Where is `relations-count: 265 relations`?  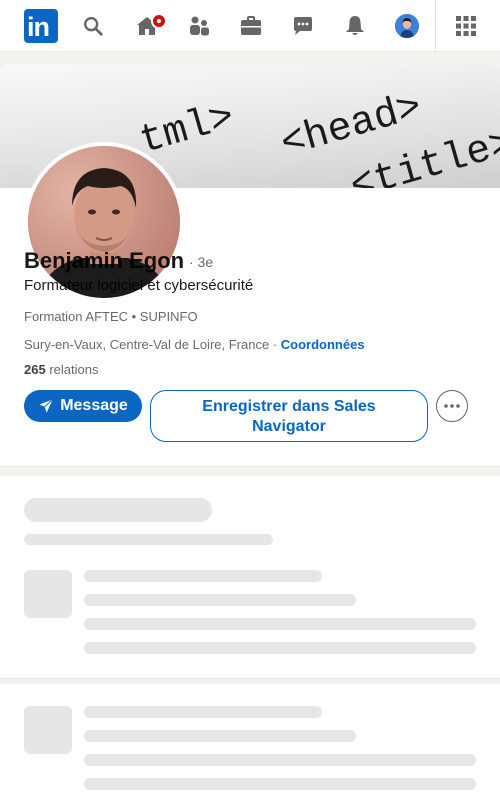
relations-count: 265 relations is located at coordinates (61, 369).